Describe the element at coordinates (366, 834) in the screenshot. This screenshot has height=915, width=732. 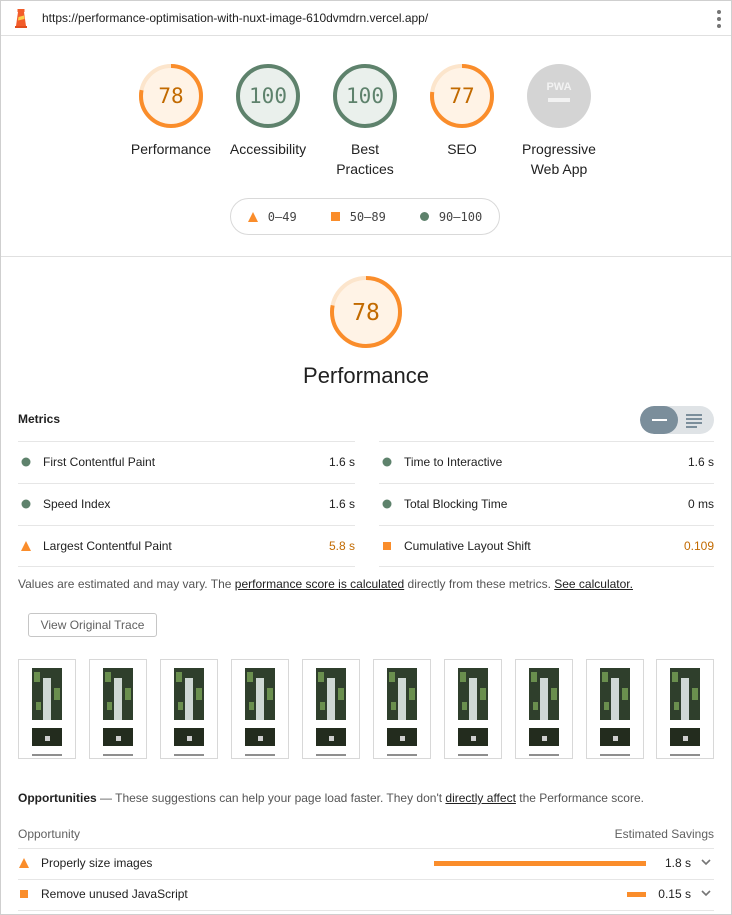
I see `opportunities-column-header: Opportunity Estimated Savings` at that location.